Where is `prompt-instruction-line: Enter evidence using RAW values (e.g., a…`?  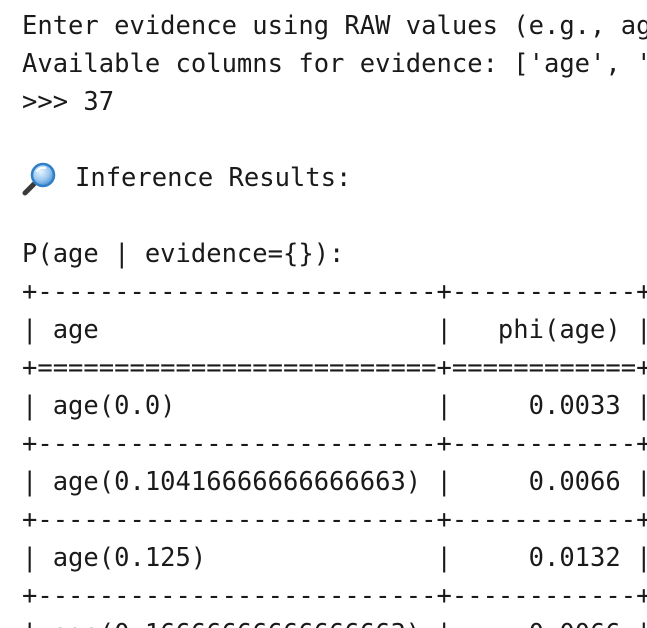
prompt-instruction-line: Enter evidence using RAW values (e.g., a… is located at coordinates (334, 26).